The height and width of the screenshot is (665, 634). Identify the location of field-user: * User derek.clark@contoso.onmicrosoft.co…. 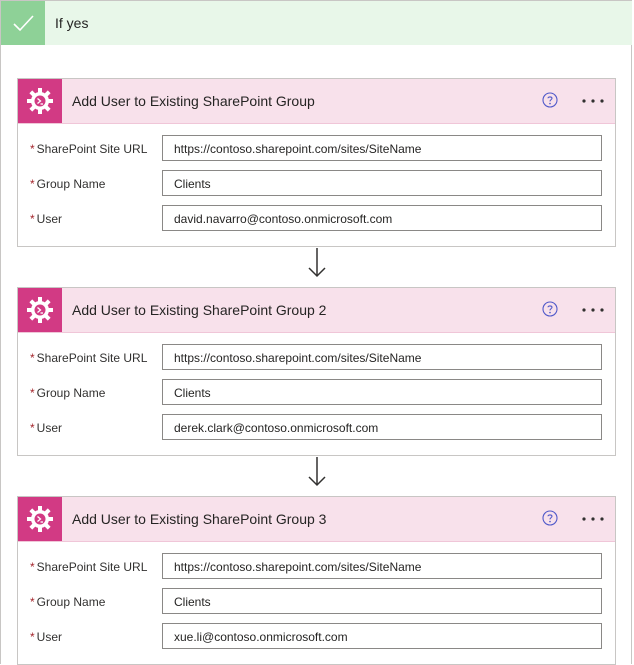
(316, 431).